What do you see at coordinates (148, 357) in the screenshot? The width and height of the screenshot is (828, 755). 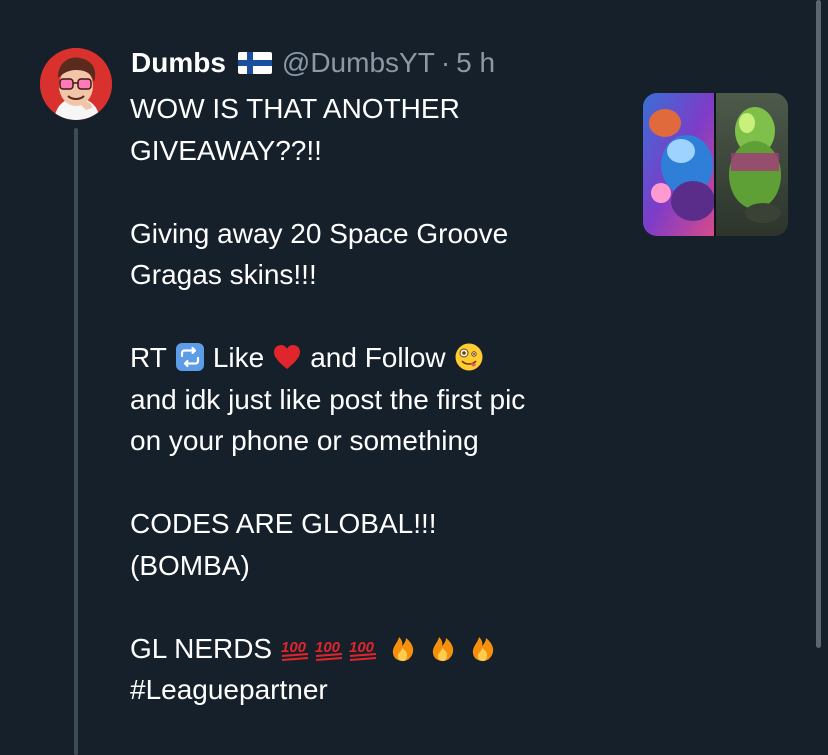 I see `rt-text: RT` at bounding box center [148, 357].